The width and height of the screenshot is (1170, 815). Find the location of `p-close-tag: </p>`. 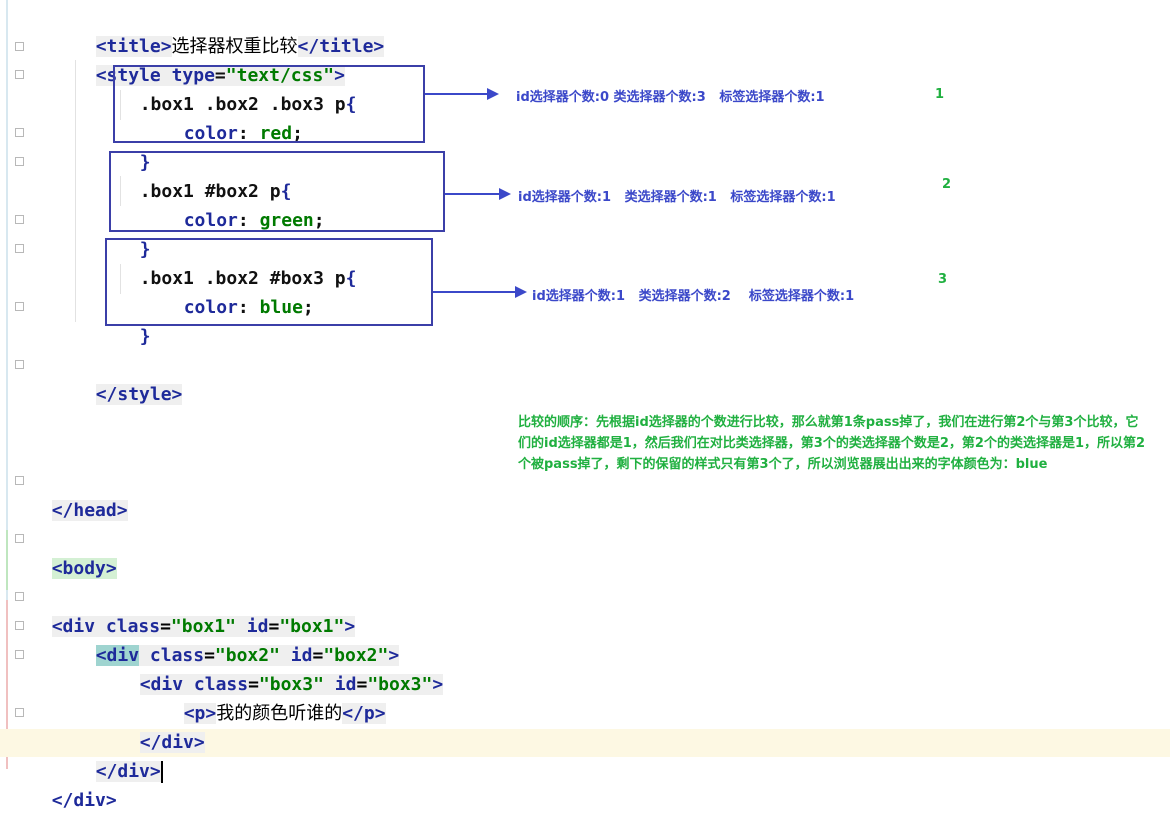

p-close-tag: </p> is located at coordinates (364, 713).